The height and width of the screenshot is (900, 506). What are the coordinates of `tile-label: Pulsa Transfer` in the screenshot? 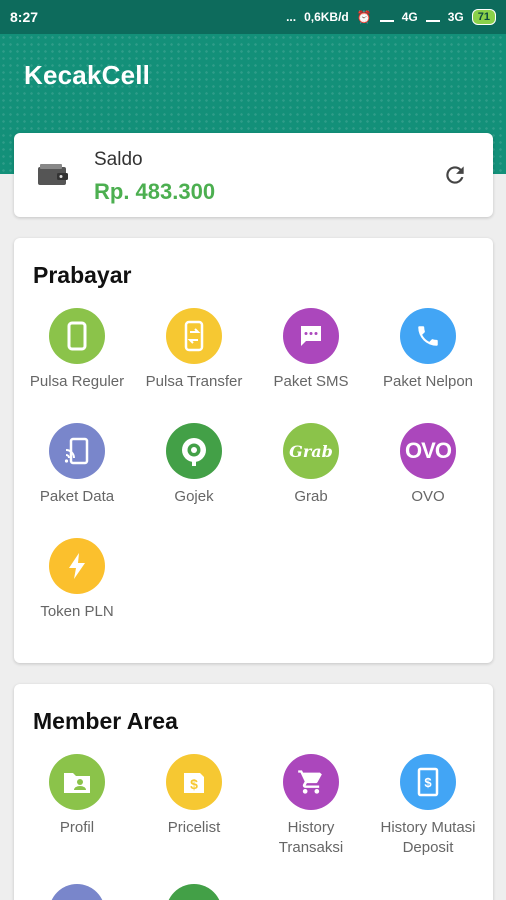 It's located at (194, 381).